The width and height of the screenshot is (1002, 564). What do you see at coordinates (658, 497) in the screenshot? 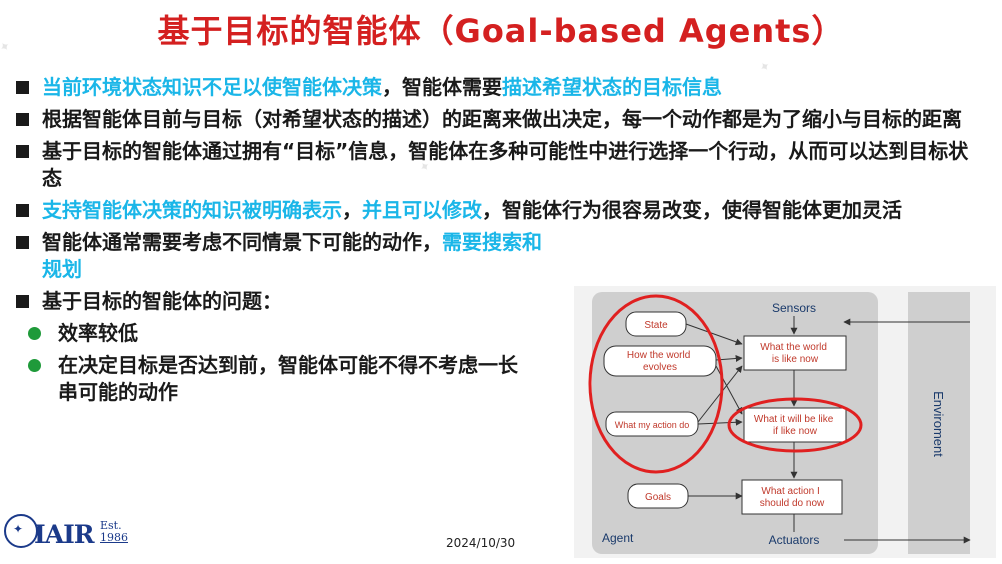
I see `goals-label: Goals` at bounding box center [658, 497].